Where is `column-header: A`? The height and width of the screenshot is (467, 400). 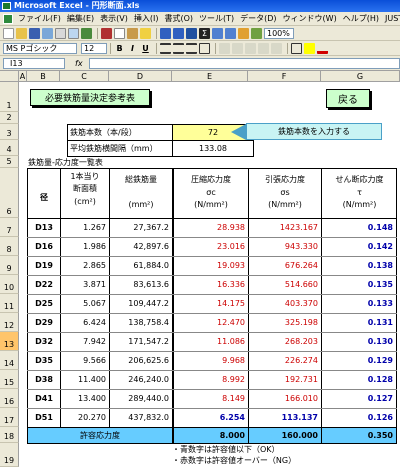
column-header: A is located at coordinates (23, 76).